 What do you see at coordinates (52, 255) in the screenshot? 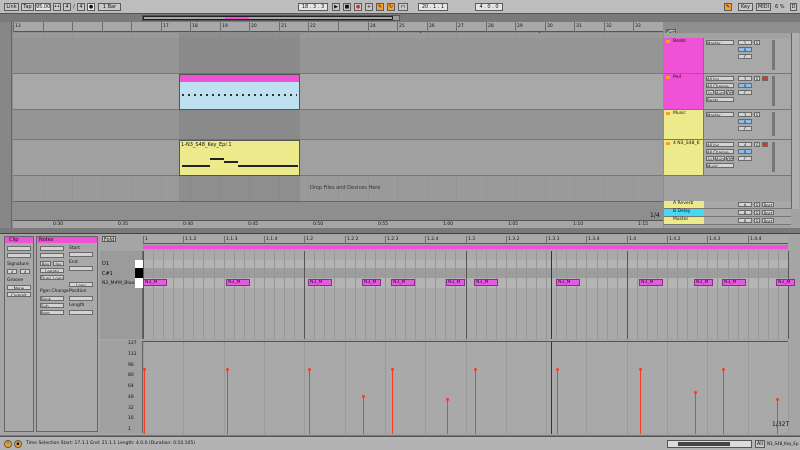
I see `note-range-low` at bounding box center [52, 255].